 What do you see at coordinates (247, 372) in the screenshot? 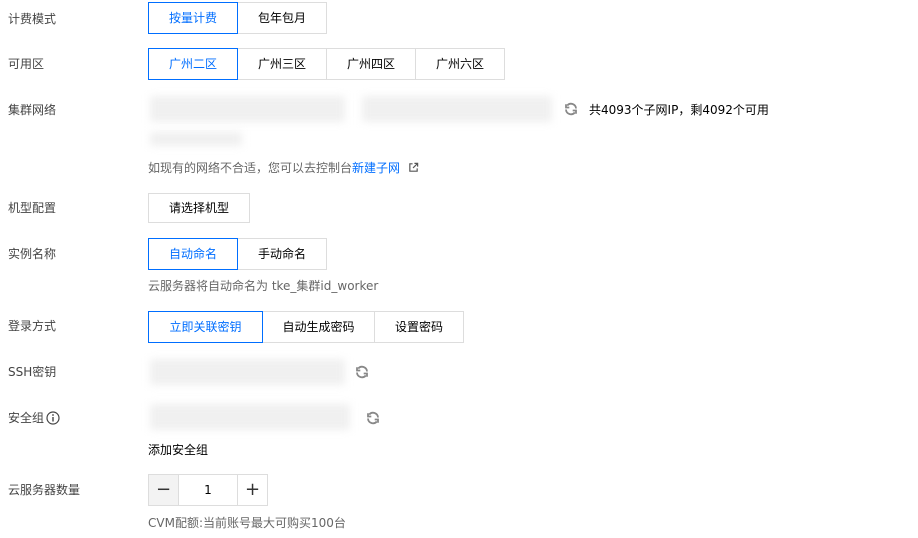
I see `ssh-key-select-redacted` at bounding box center [247, 372].